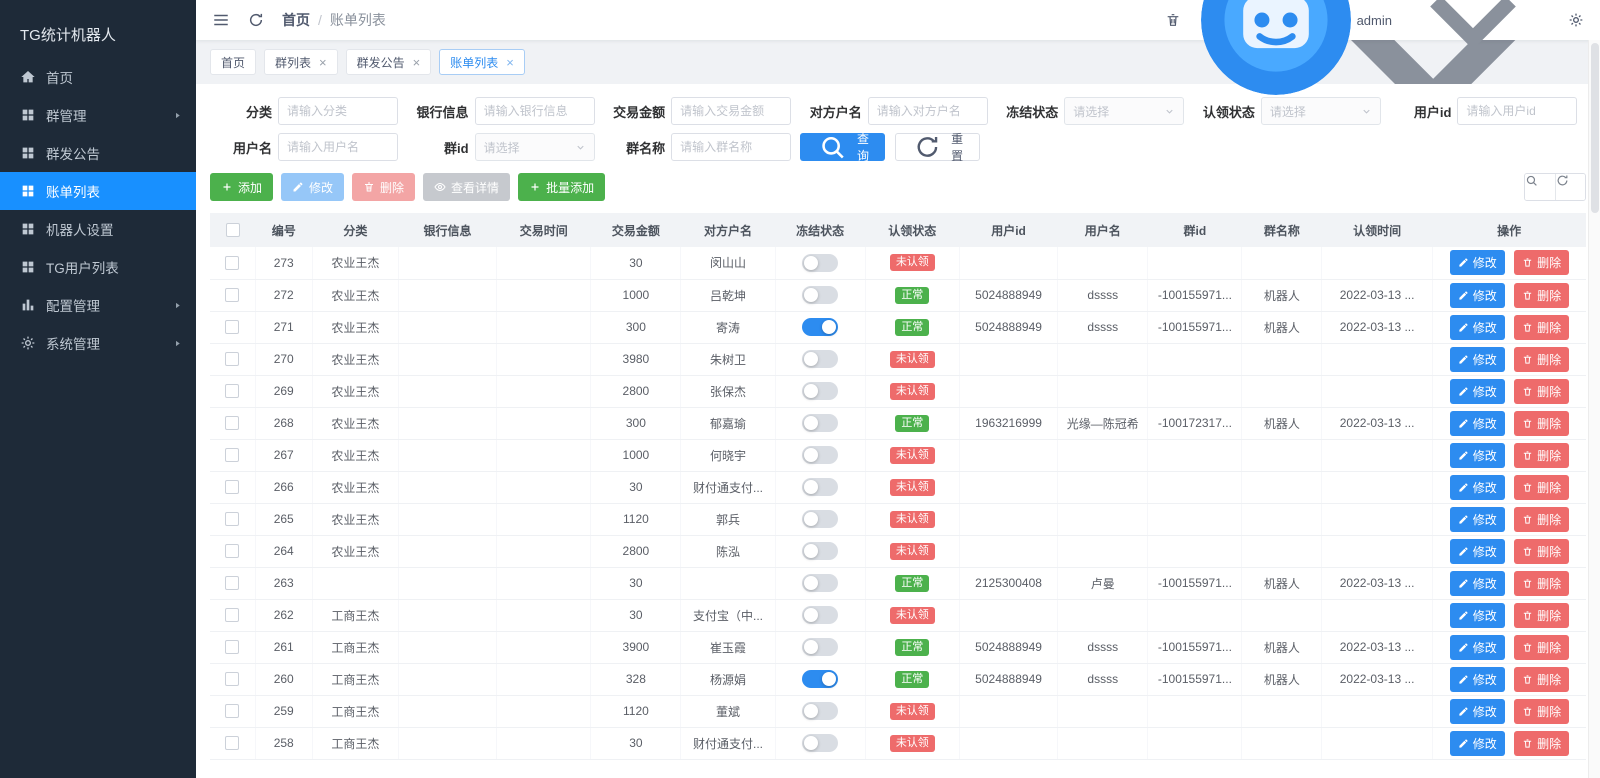 The height and width of the screenshot is (778, 1600). I want to click on sidebar-item-config-manage: 配置管理, so click(98, 305).